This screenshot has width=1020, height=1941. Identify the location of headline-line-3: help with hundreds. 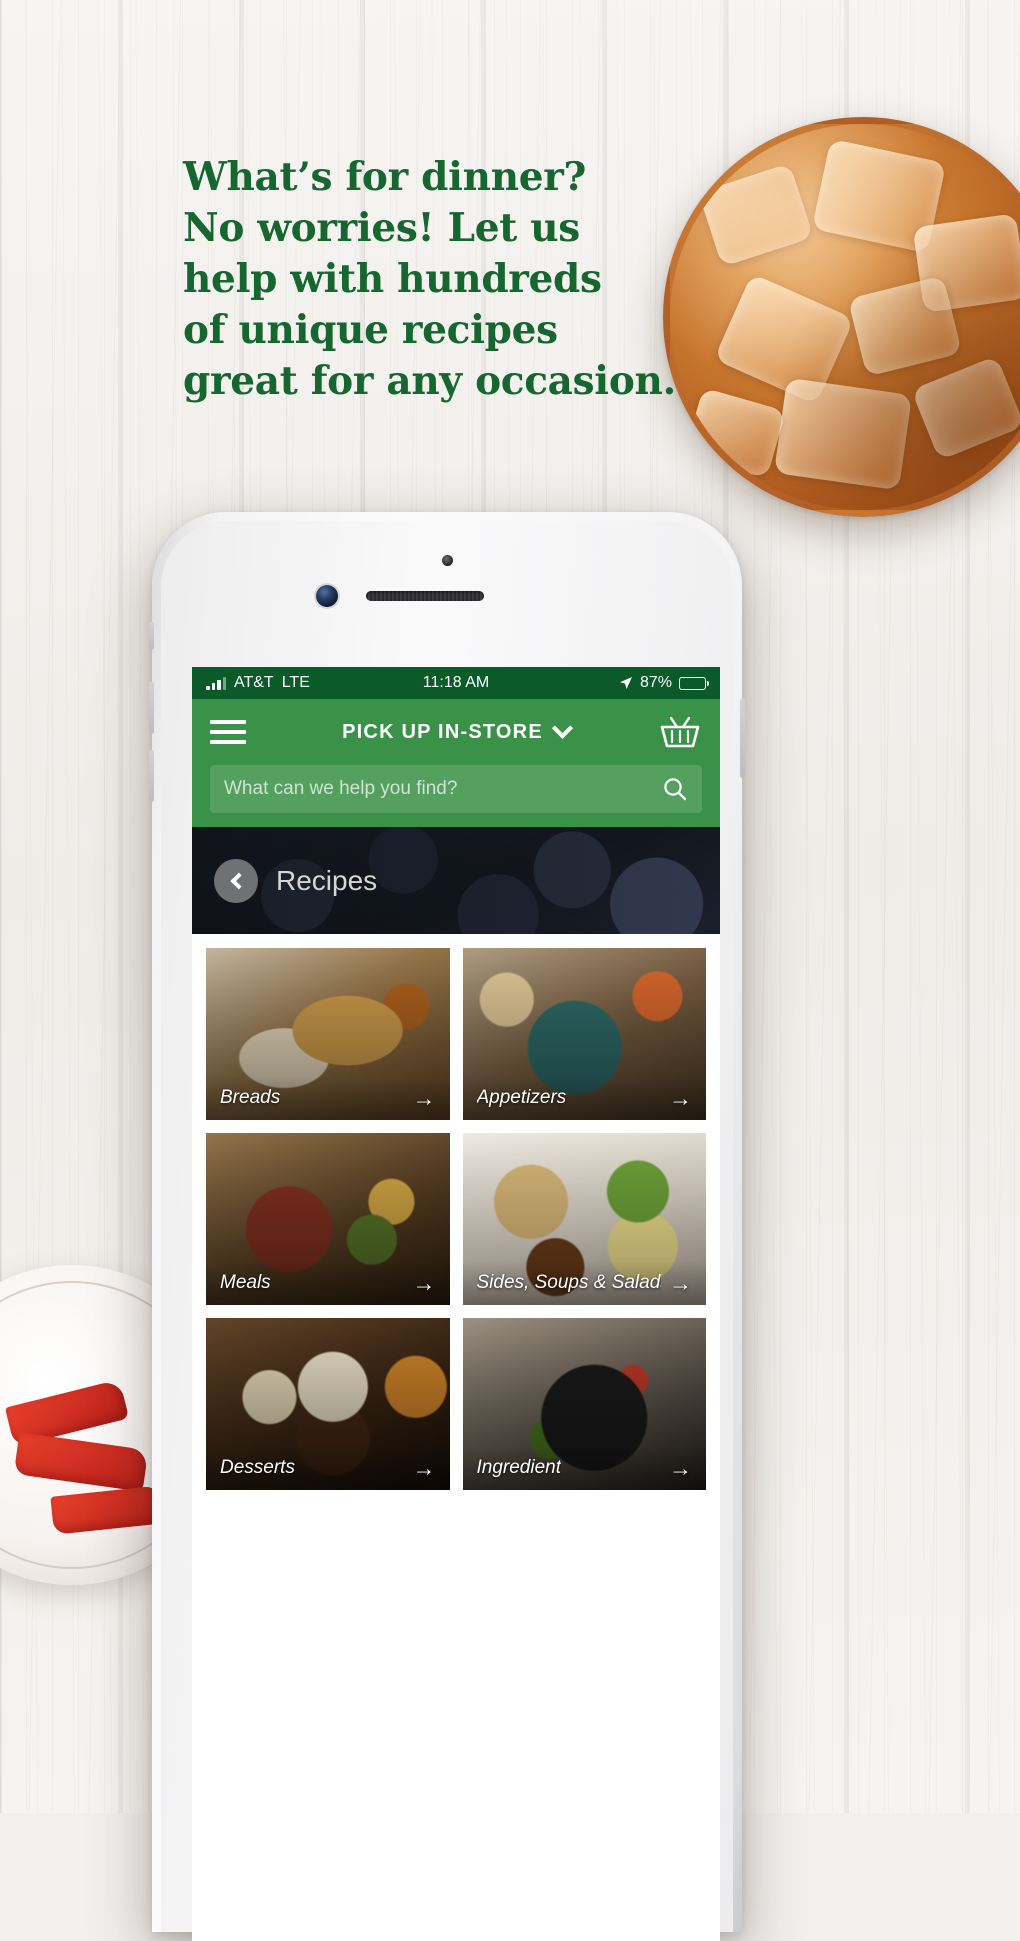
(392, 279).